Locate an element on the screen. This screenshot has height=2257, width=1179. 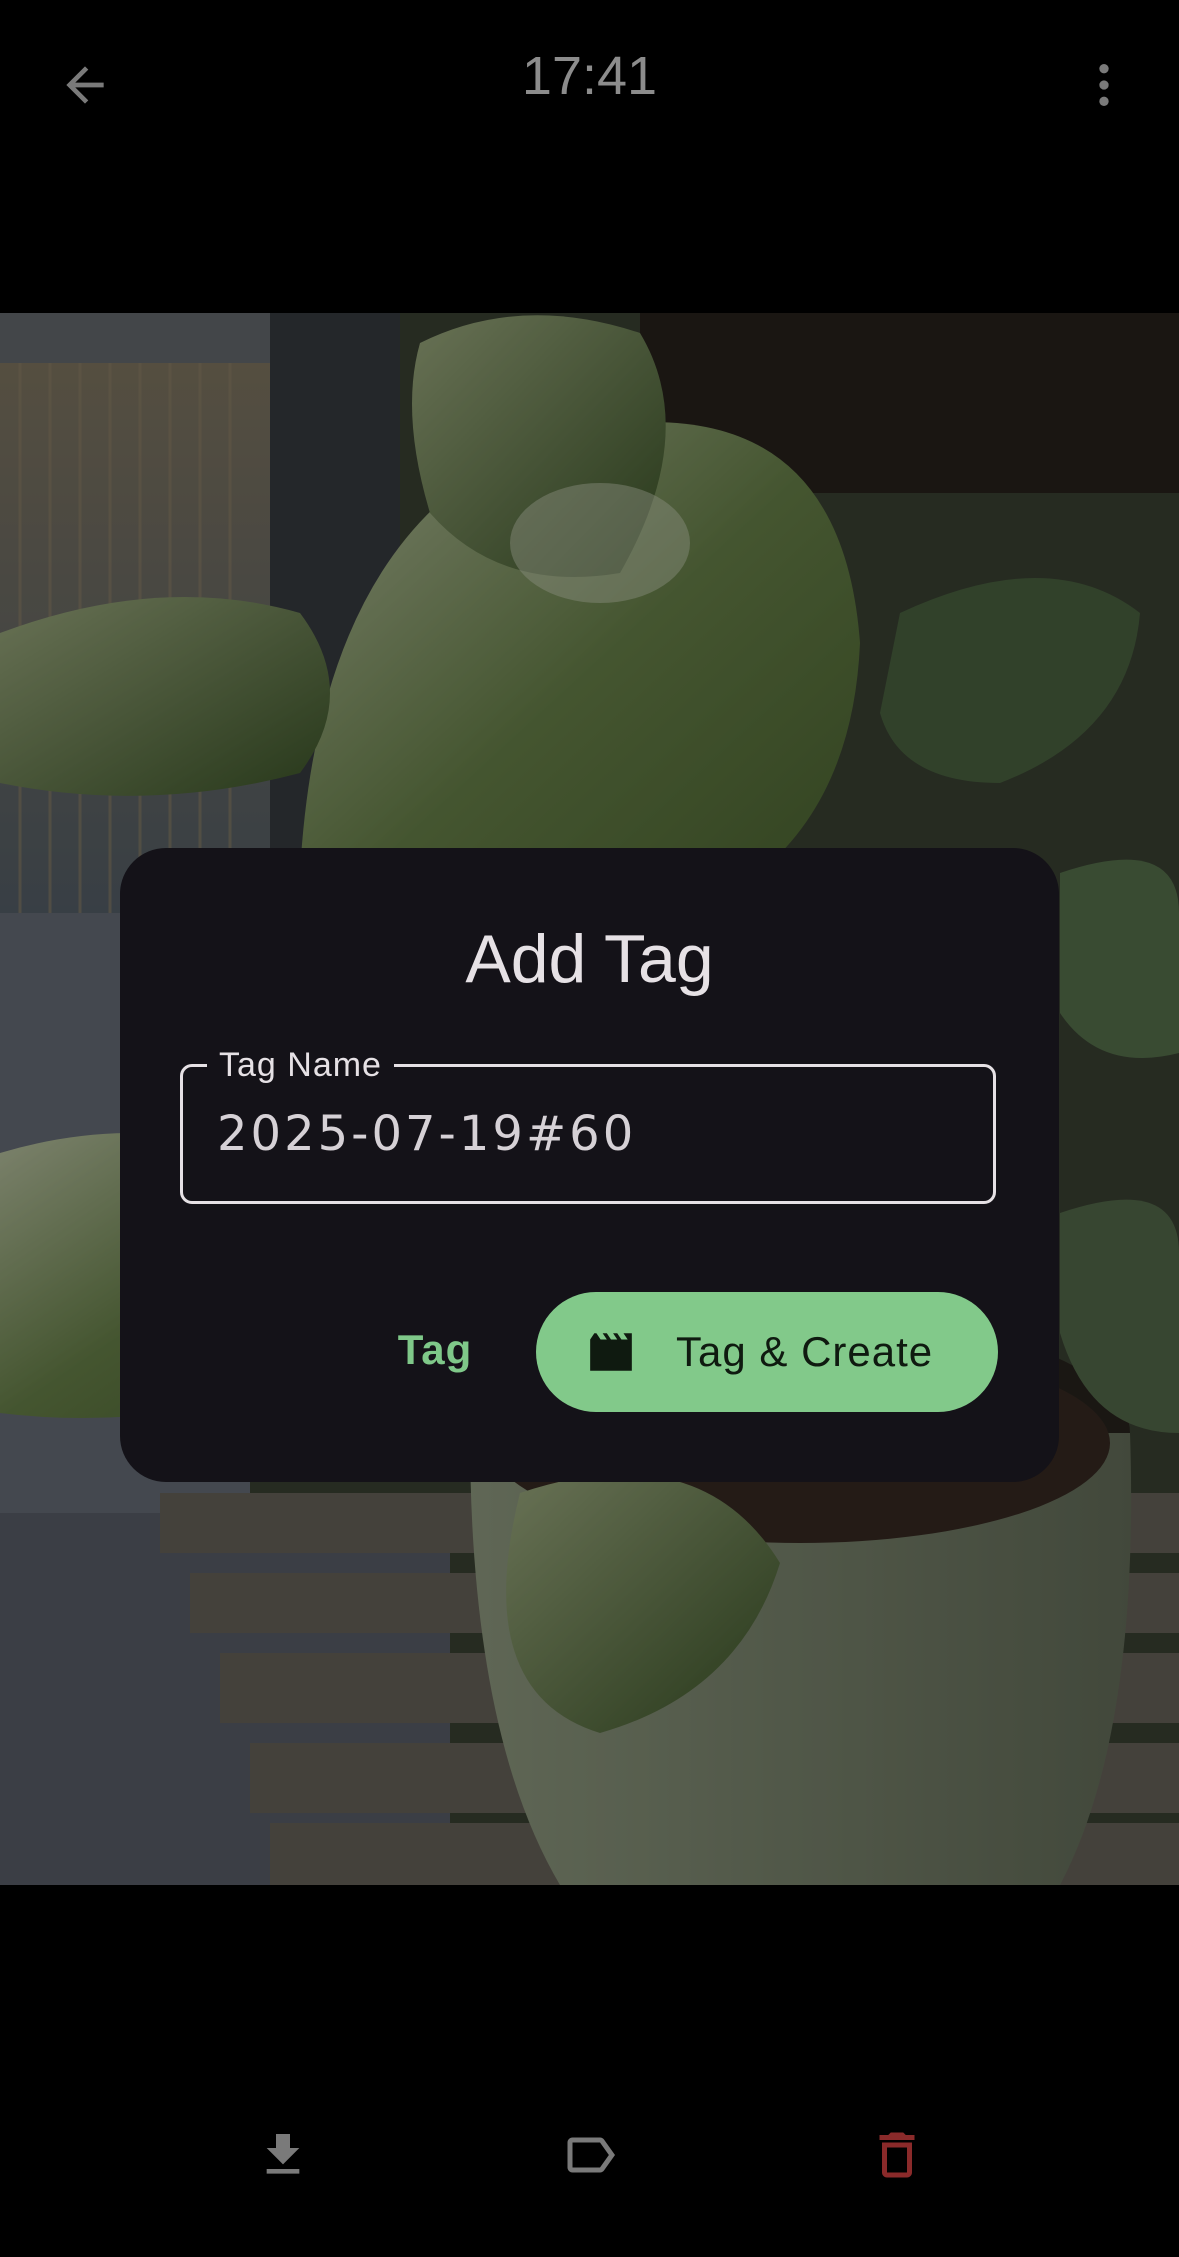
more-options-button is located at coordinates (1104, 85).